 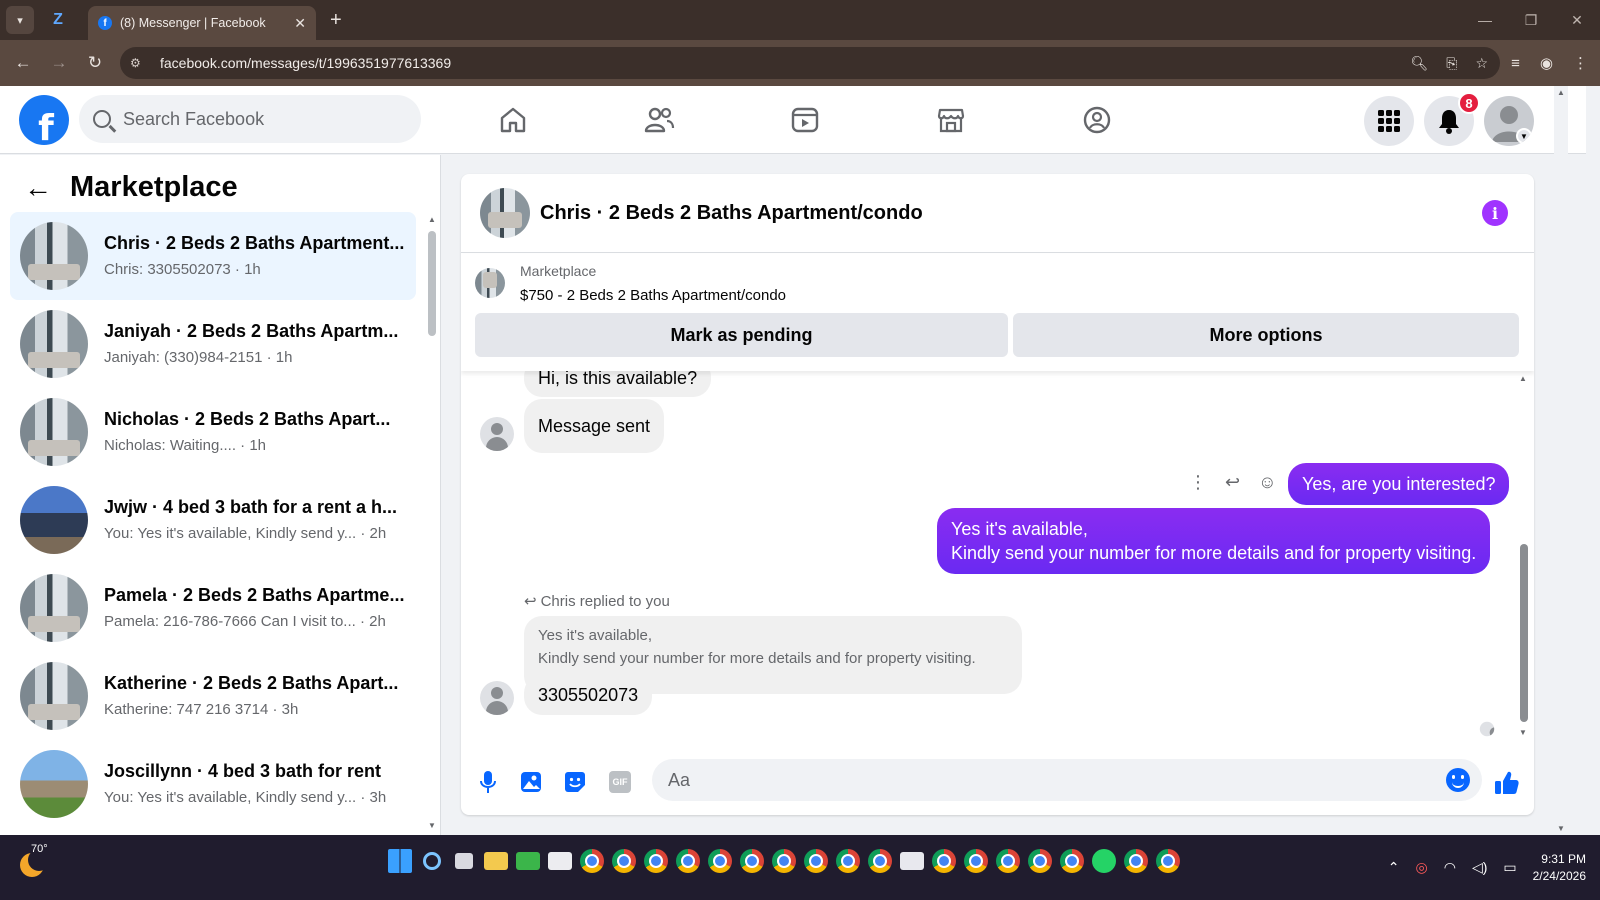 I want to click on info-icon: i, so click(x=1495, y=213).